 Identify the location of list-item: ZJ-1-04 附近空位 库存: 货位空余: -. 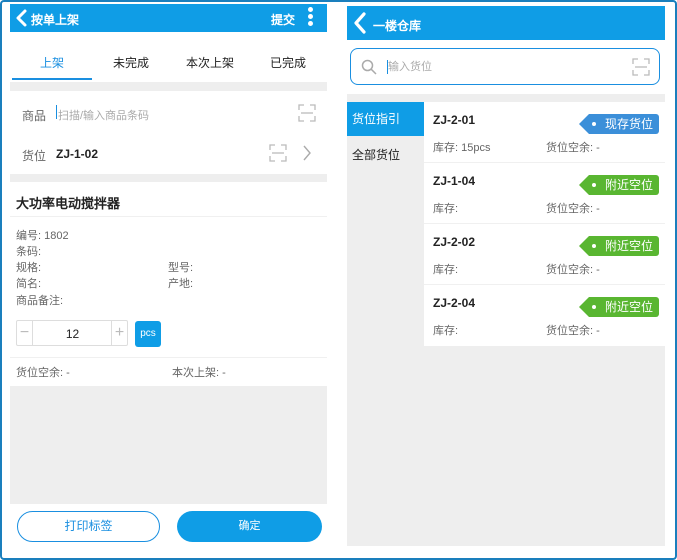
(544, 193).